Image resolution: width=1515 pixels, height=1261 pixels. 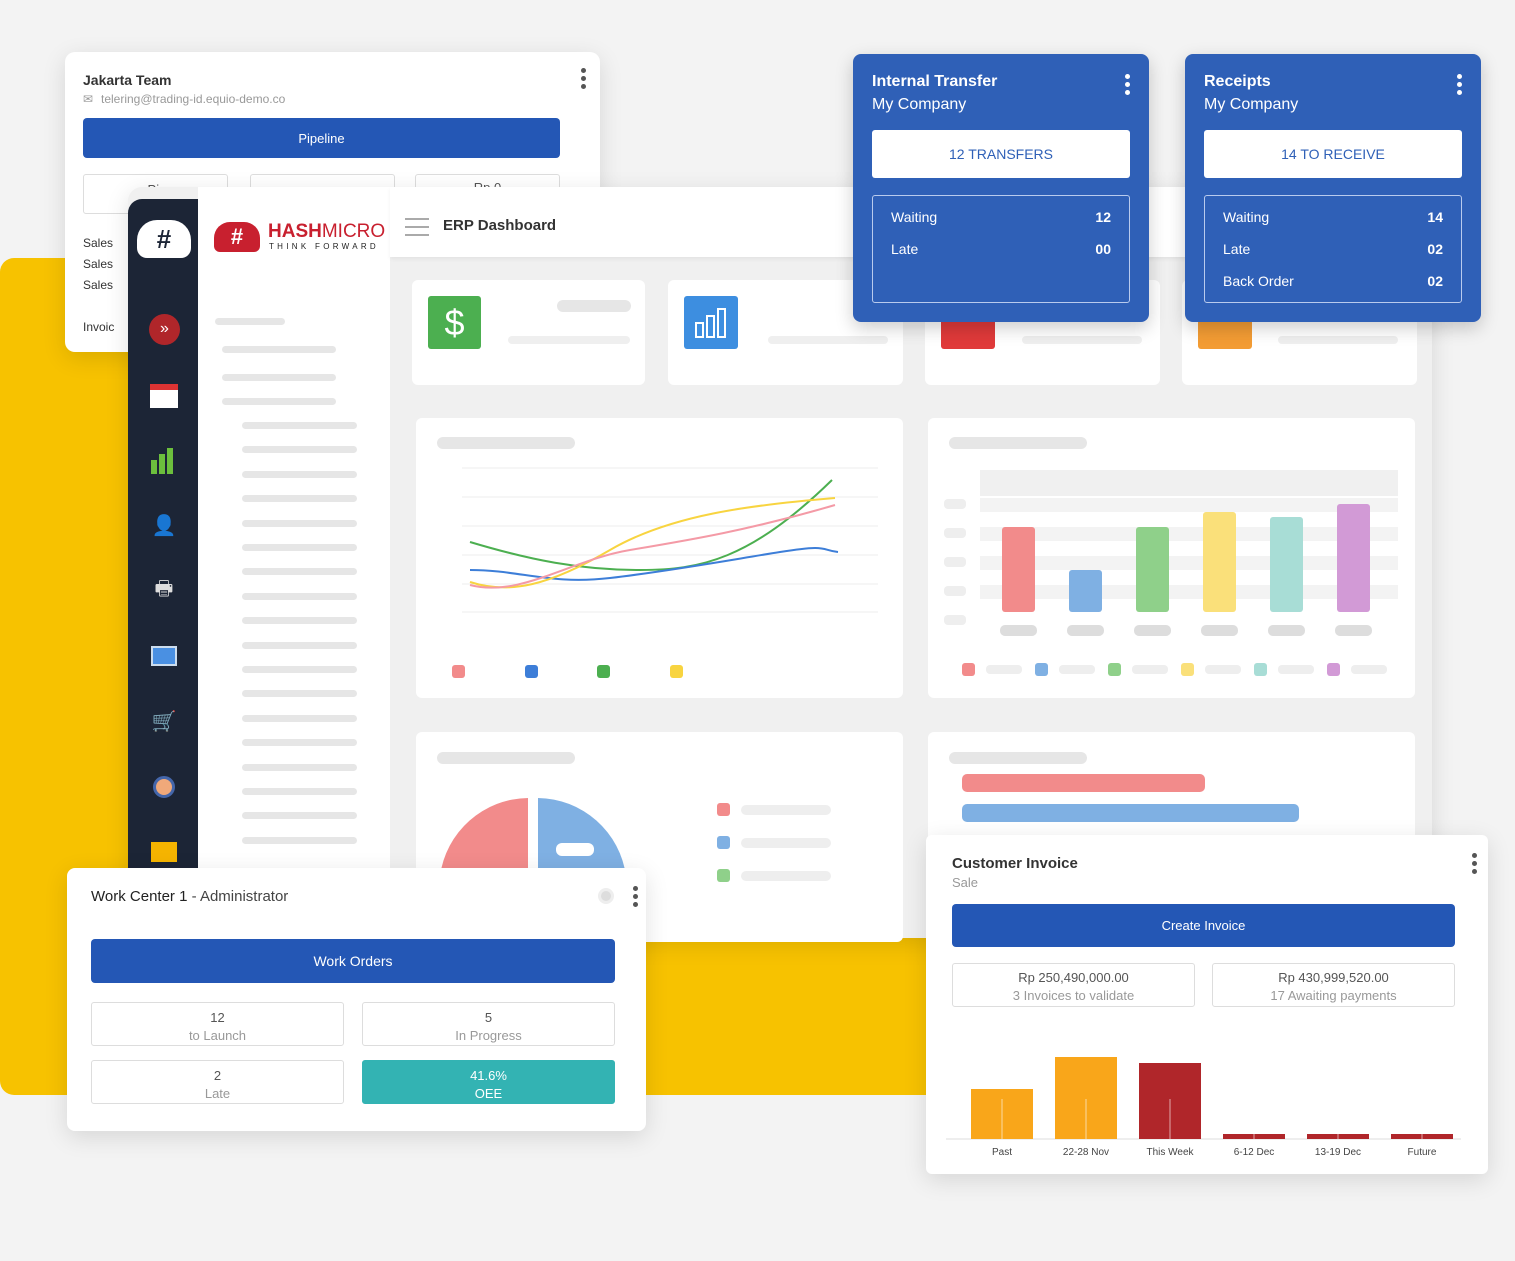 What do you see at coordinates (1333, 217) in the screenshot?
I see `status-row: Waiting 14` at bounding box center [1333, 217].